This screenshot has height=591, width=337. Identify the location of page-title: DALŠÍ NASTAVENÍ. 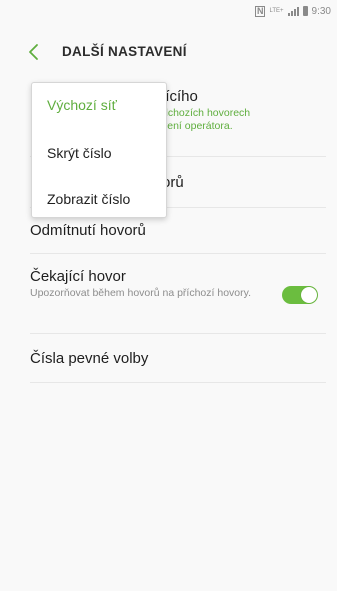
(124, 51).